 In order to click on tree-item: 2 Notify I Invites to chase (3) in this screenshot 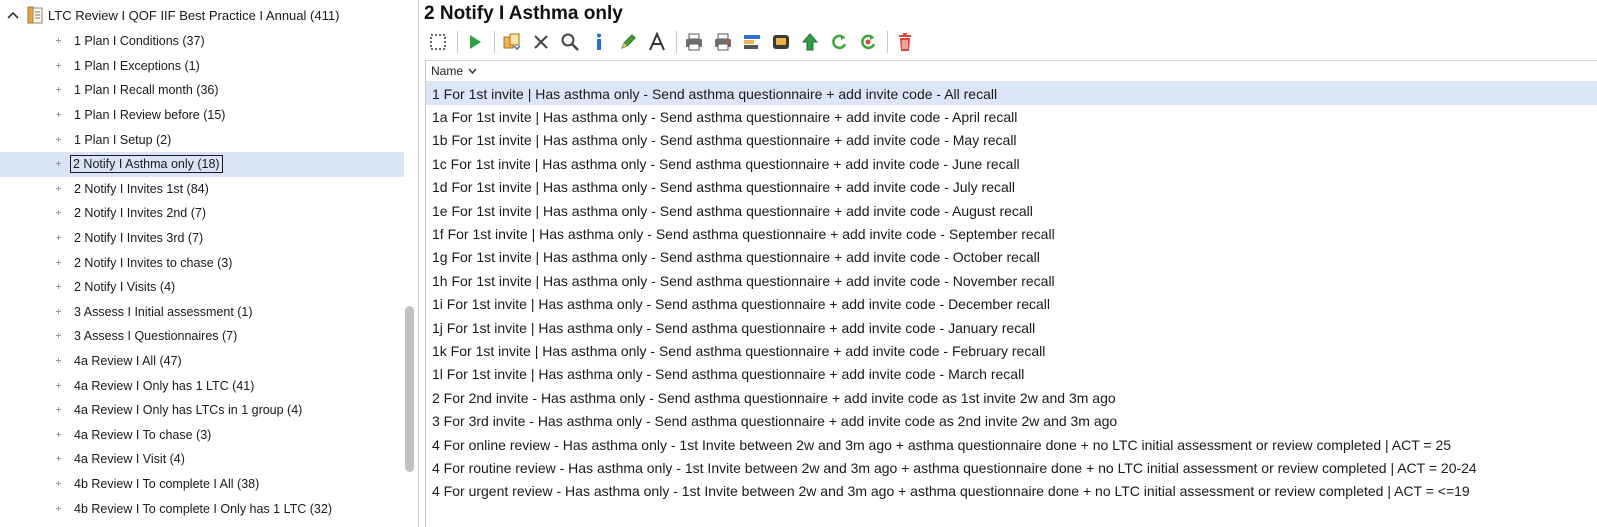, I will do `click(202, 262)`.